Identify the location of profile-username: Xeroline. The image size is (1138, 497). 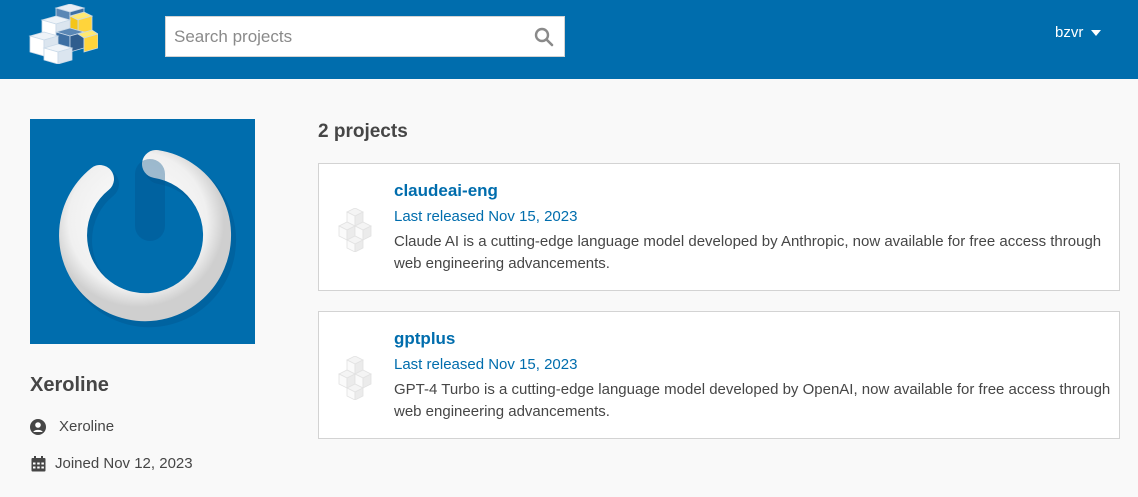
(87, 426).